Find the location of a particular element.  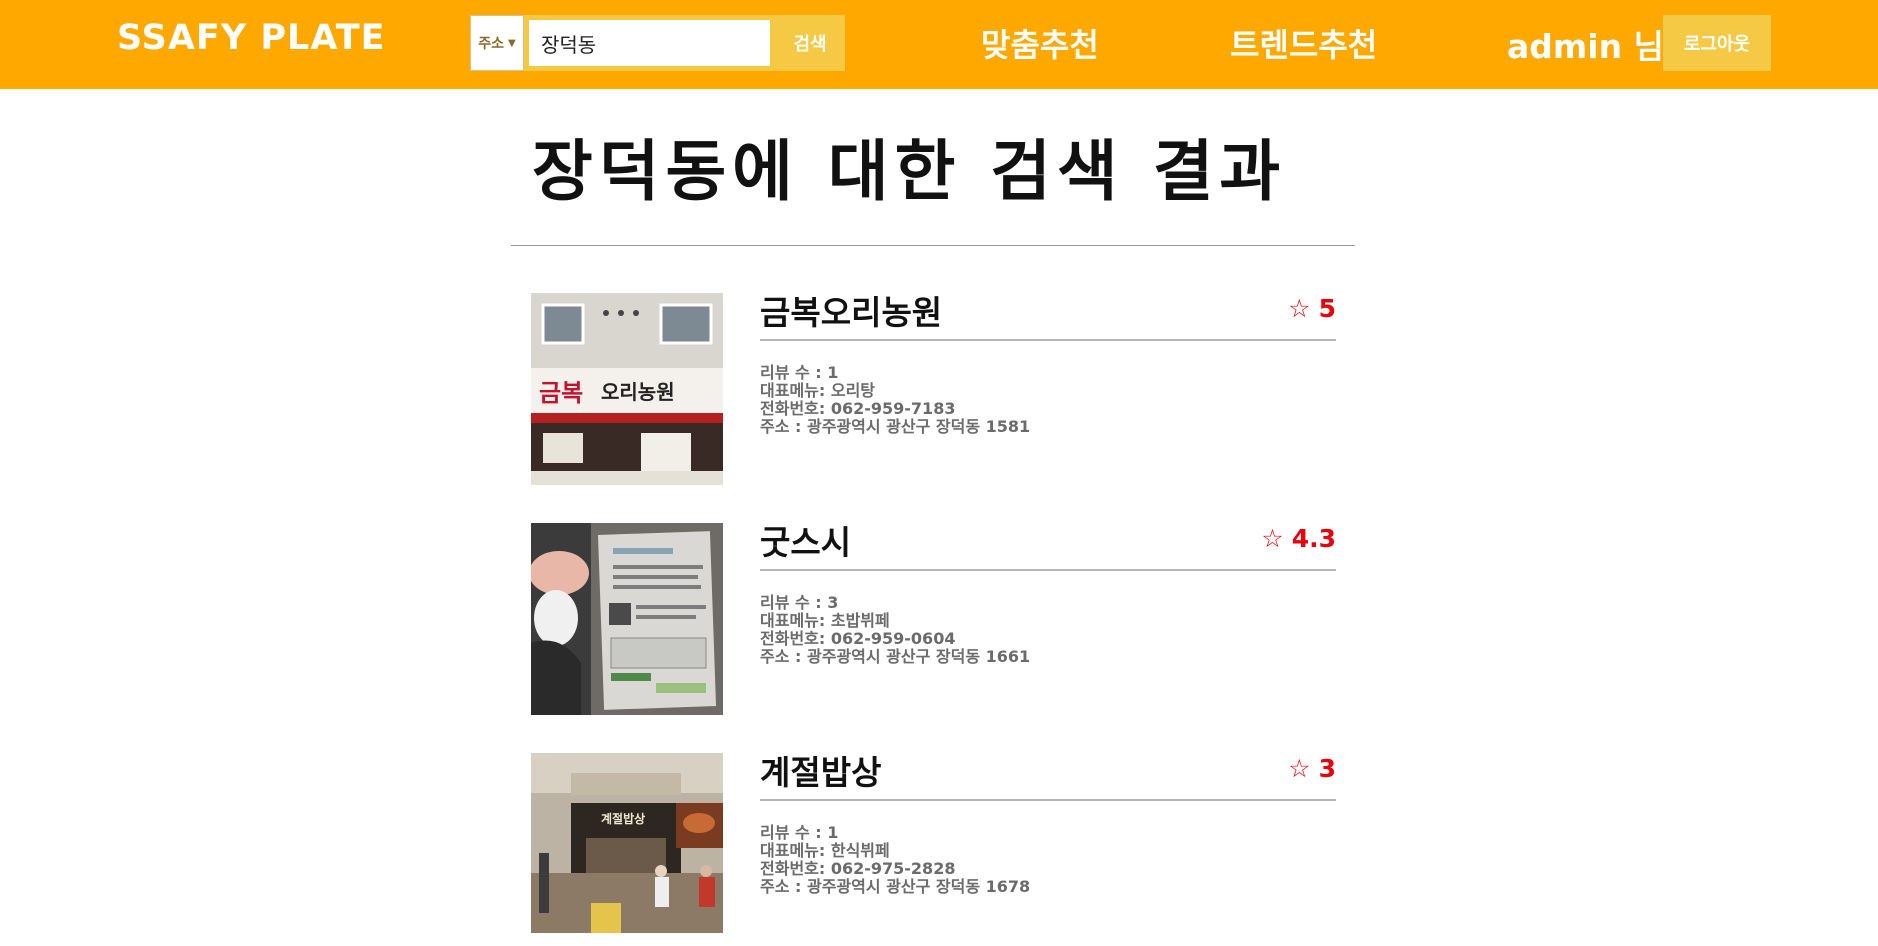

user-greeting: admin 님 is located at coordinates (1585, 46).